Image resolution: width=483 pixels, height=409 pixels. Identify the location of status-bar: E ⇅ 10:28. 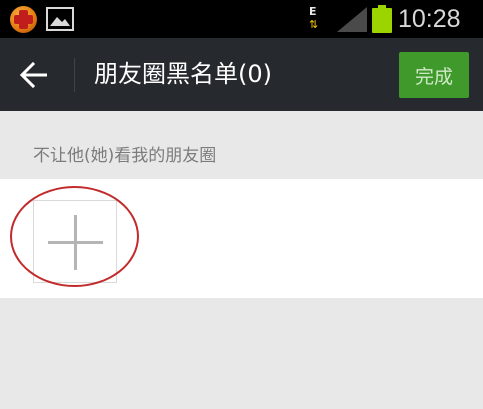
(241, 19).